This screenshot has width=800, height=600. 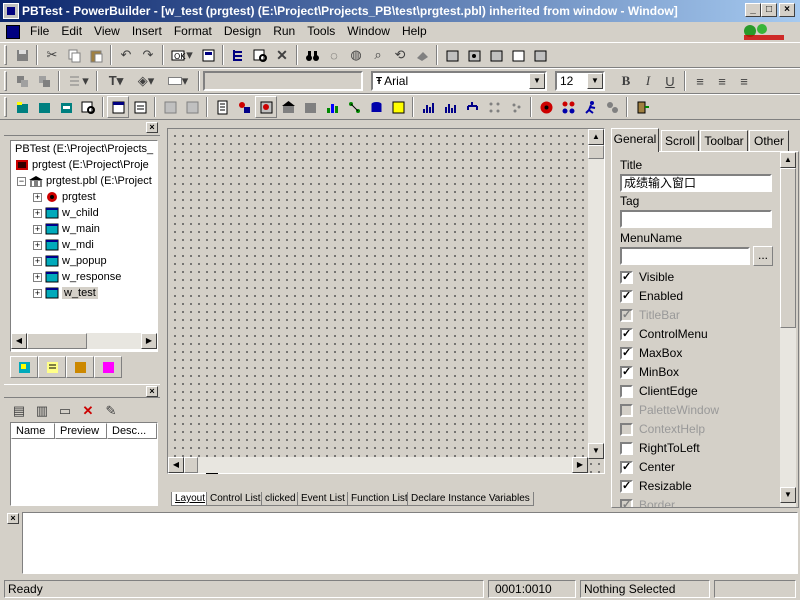 I want to click on italic-button: I, so click(x=648, y=81).